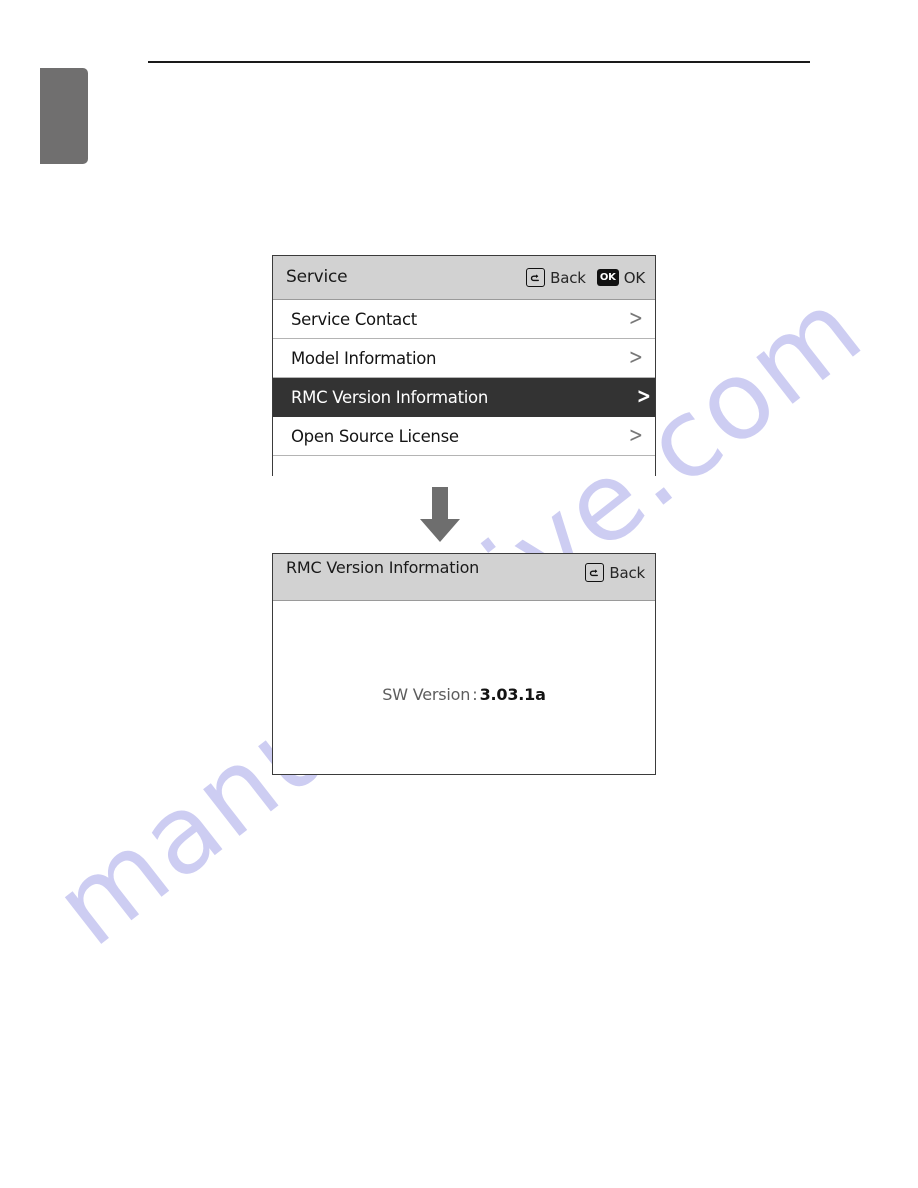  I want to click on header-key-hints: Back OK OK, so click(585, 277).